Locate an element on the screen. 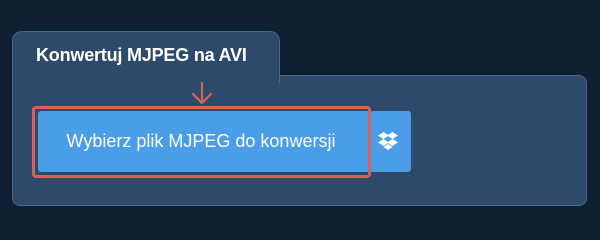 The image size is (600, 240). dropbox-button is located at coordinates (387, 141).